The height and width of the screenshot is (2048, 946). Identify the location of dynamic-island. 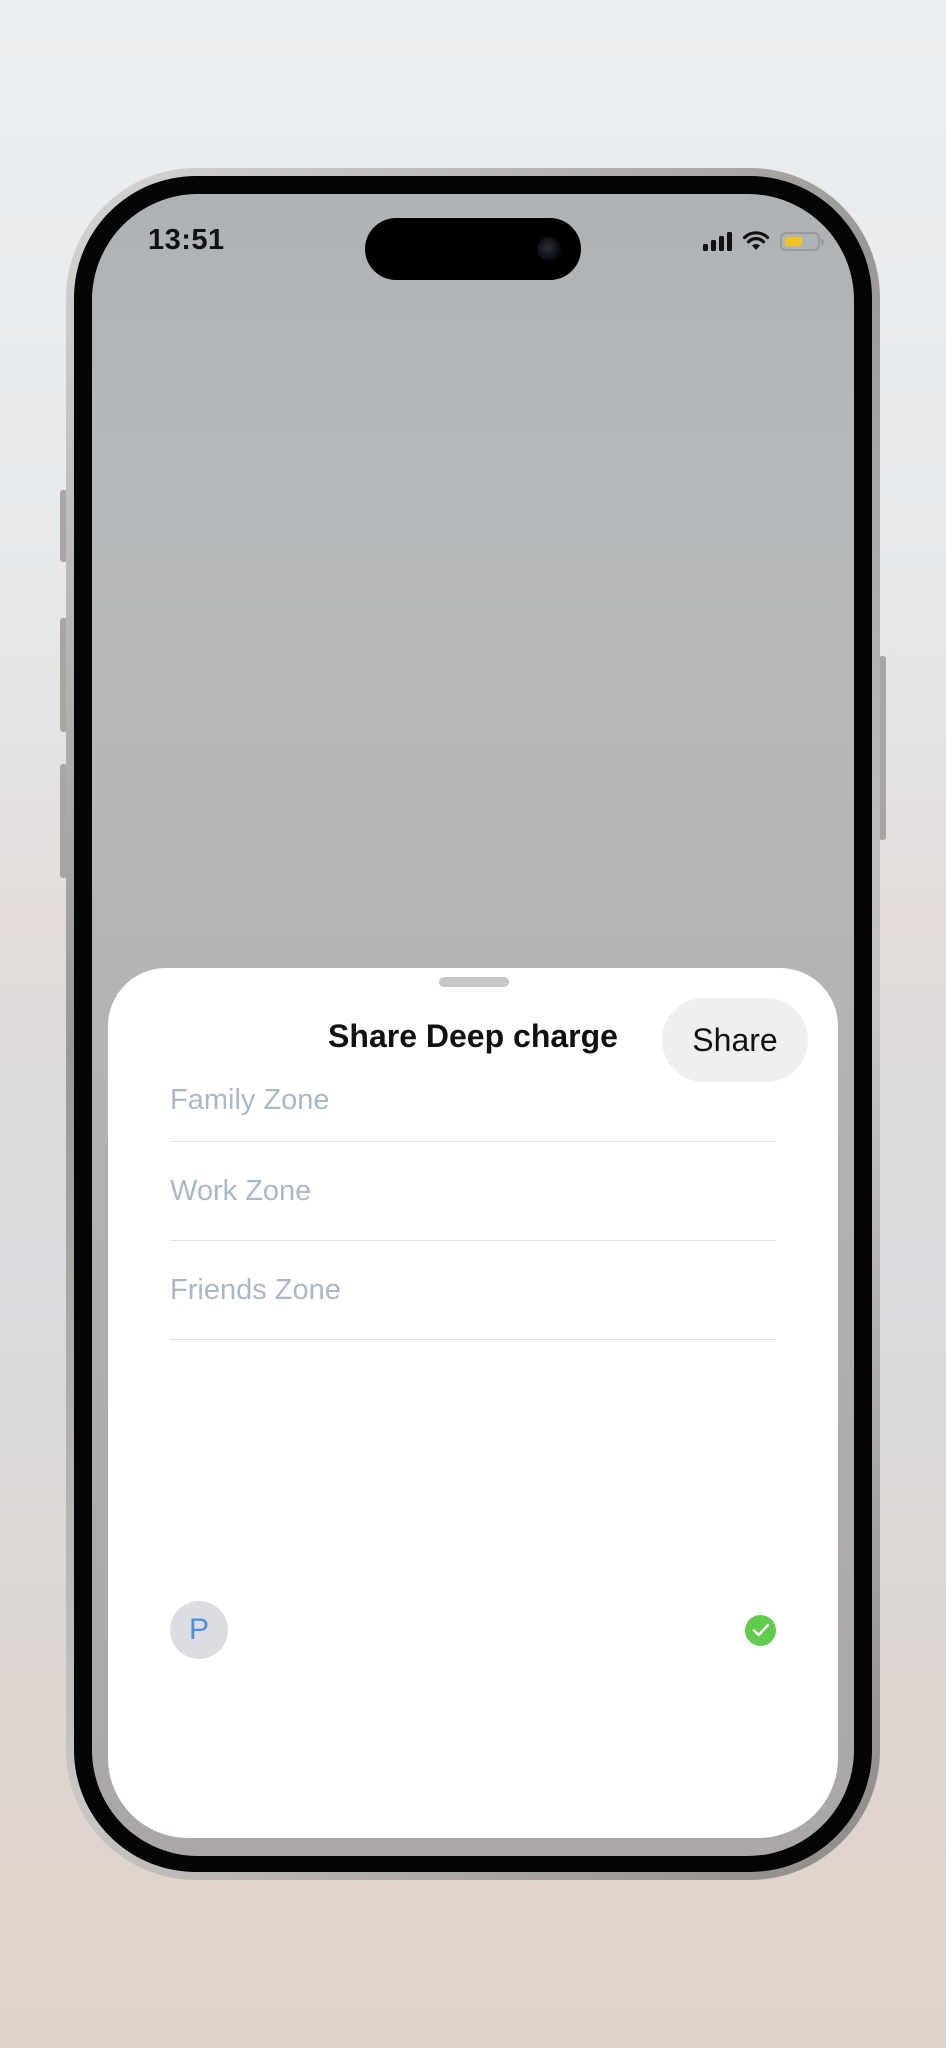
(473, 249).